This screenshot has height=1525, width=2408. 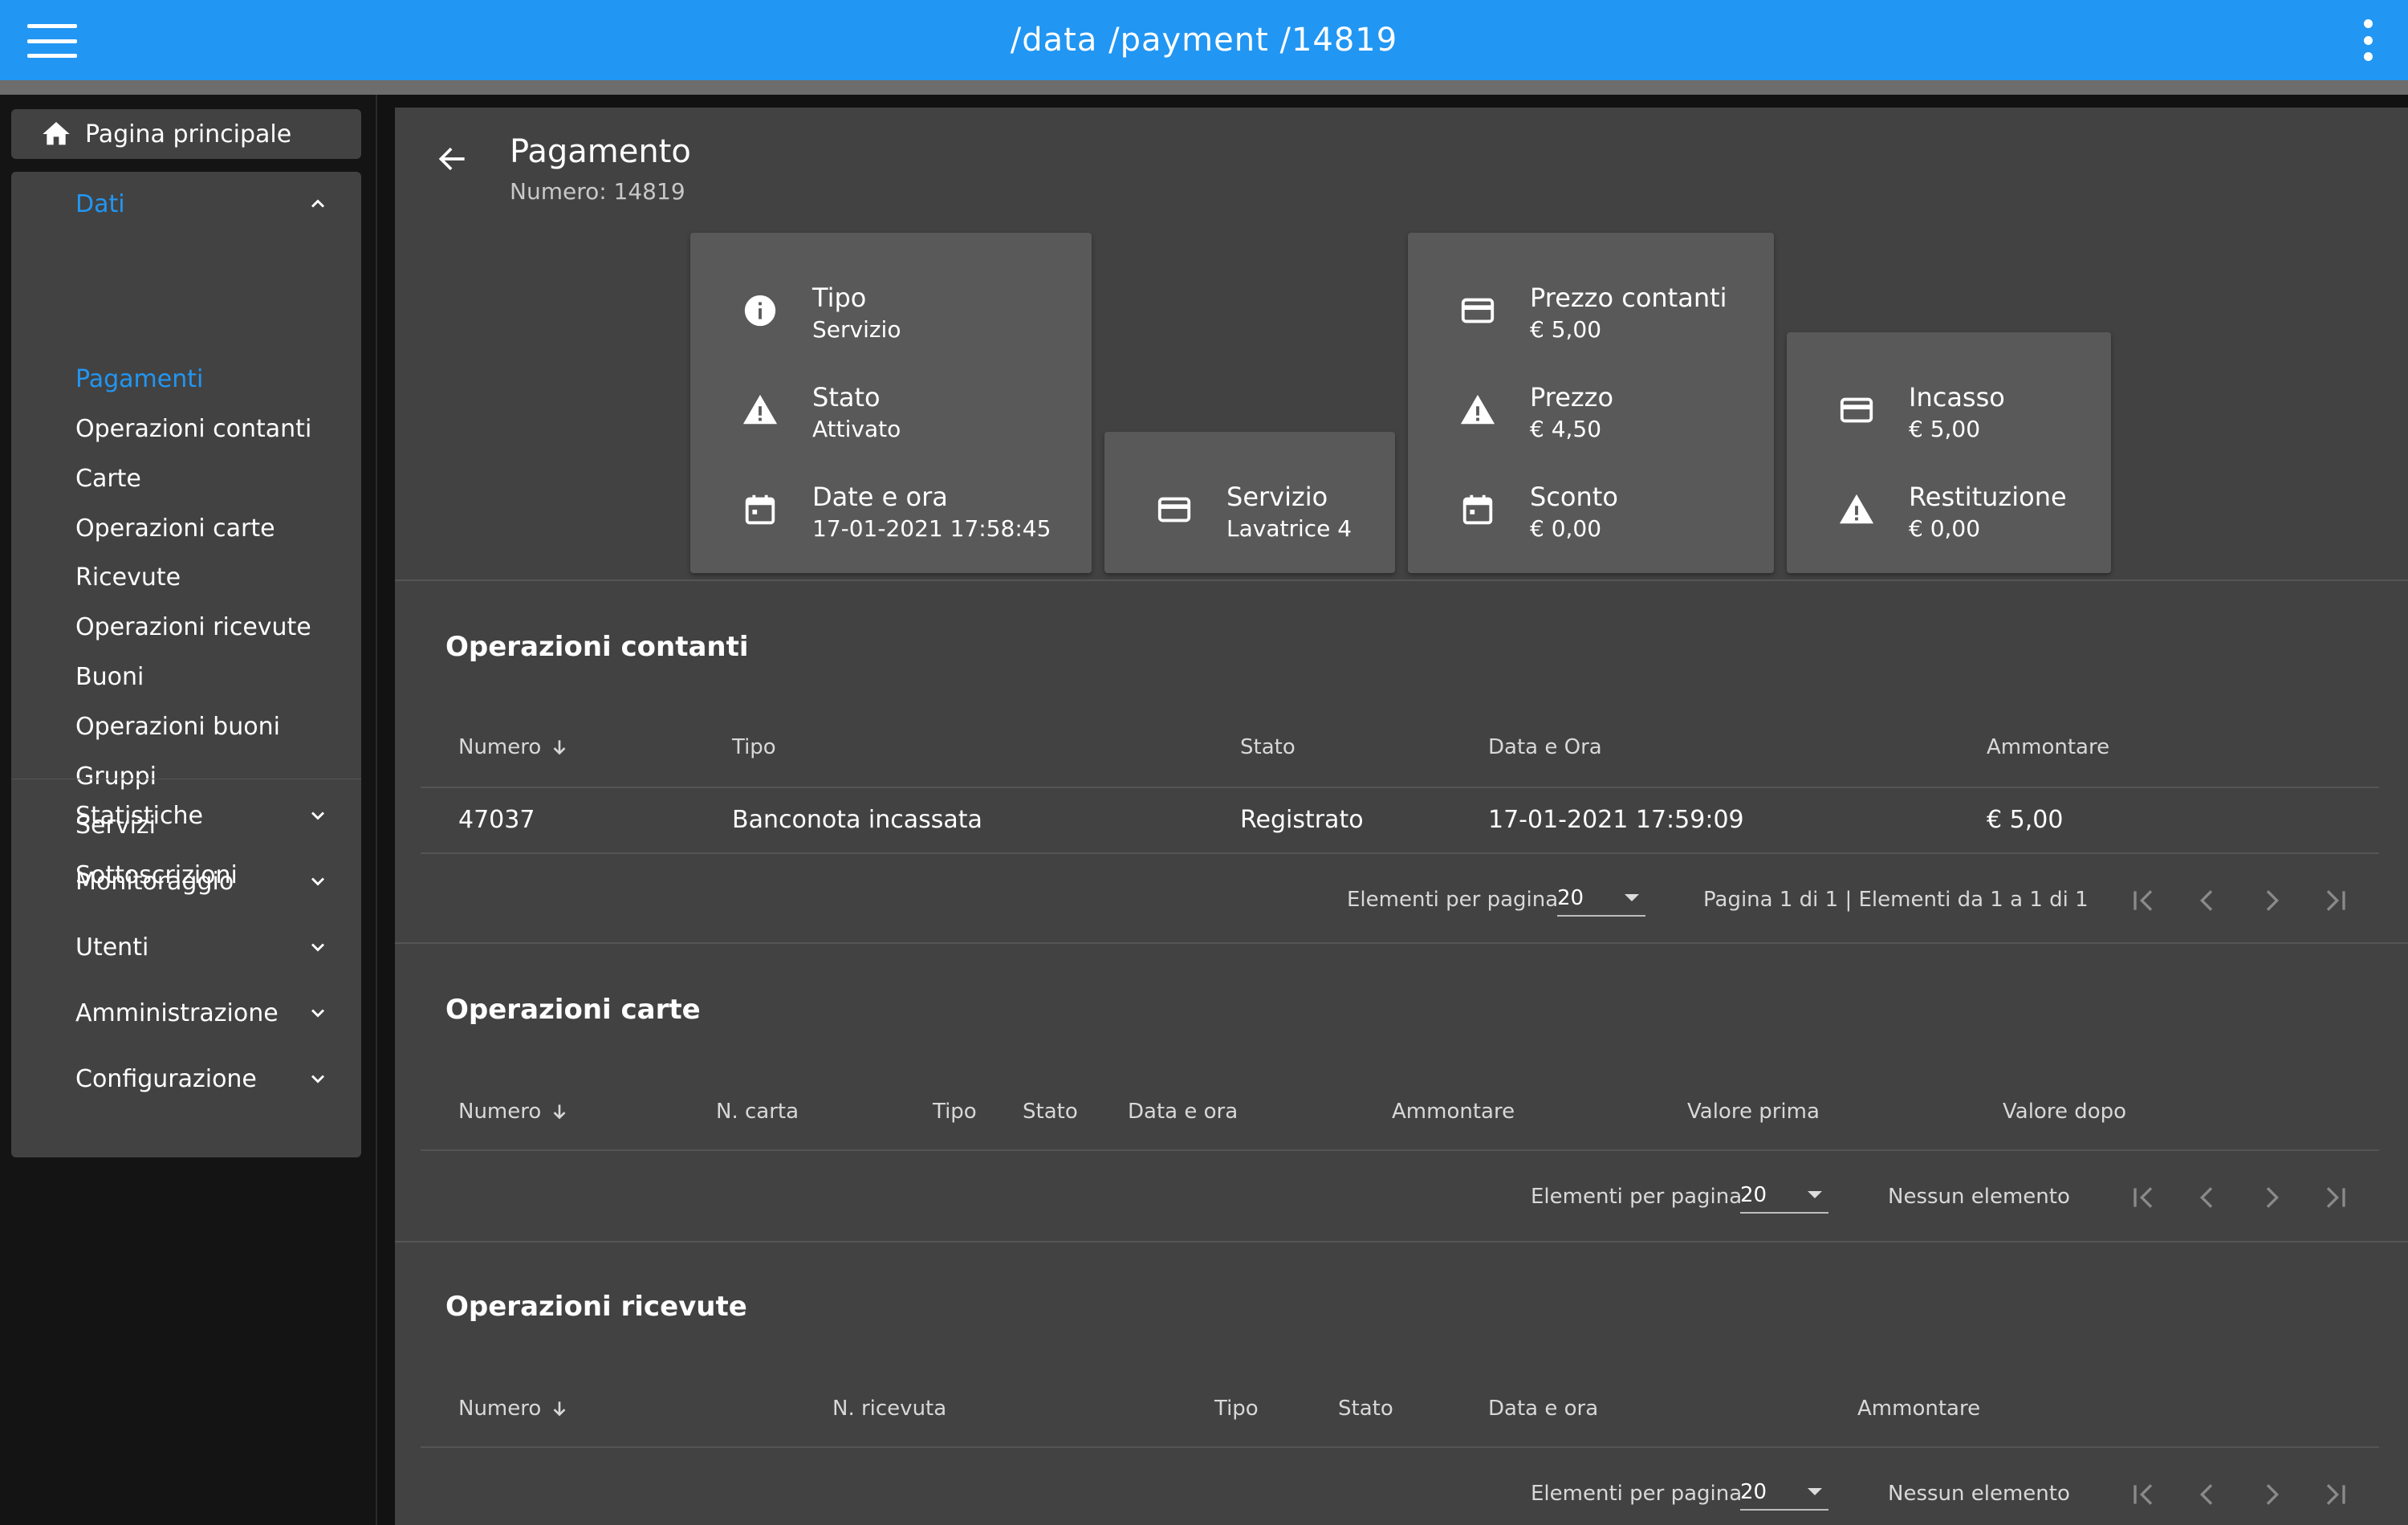 I want to click on sidebar-group-dati: Dati, so click(x=186, y=204).